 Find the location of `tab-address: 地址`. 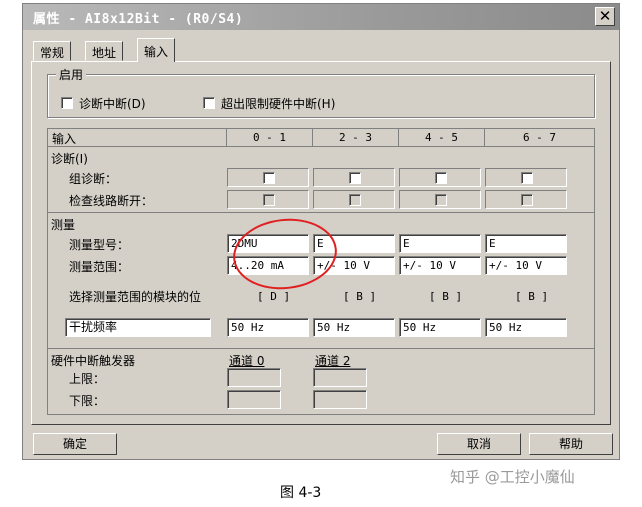

tab-address: 地址 is located at coordinates (104, 51).